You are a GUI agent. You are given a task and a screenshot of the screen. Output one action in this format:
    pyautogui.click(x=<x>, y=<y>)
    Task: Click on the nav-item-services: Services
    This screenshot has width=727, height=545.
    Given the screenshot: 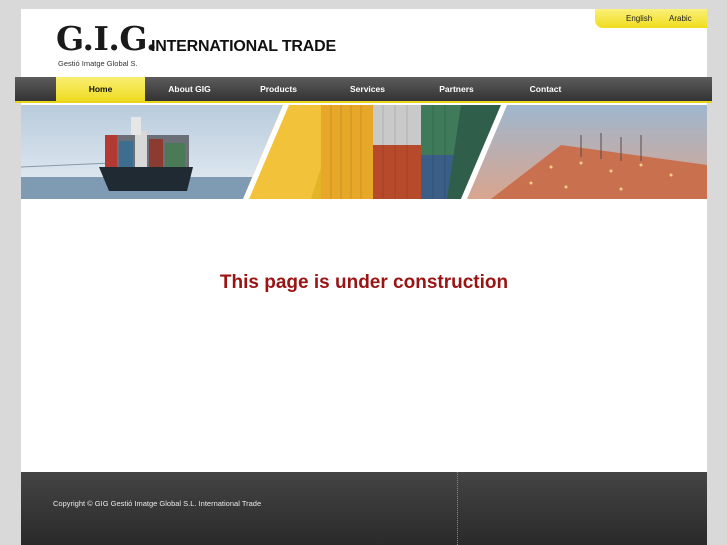 What is the action you would take?
    pyautogui.click(x=367, y=89)
    